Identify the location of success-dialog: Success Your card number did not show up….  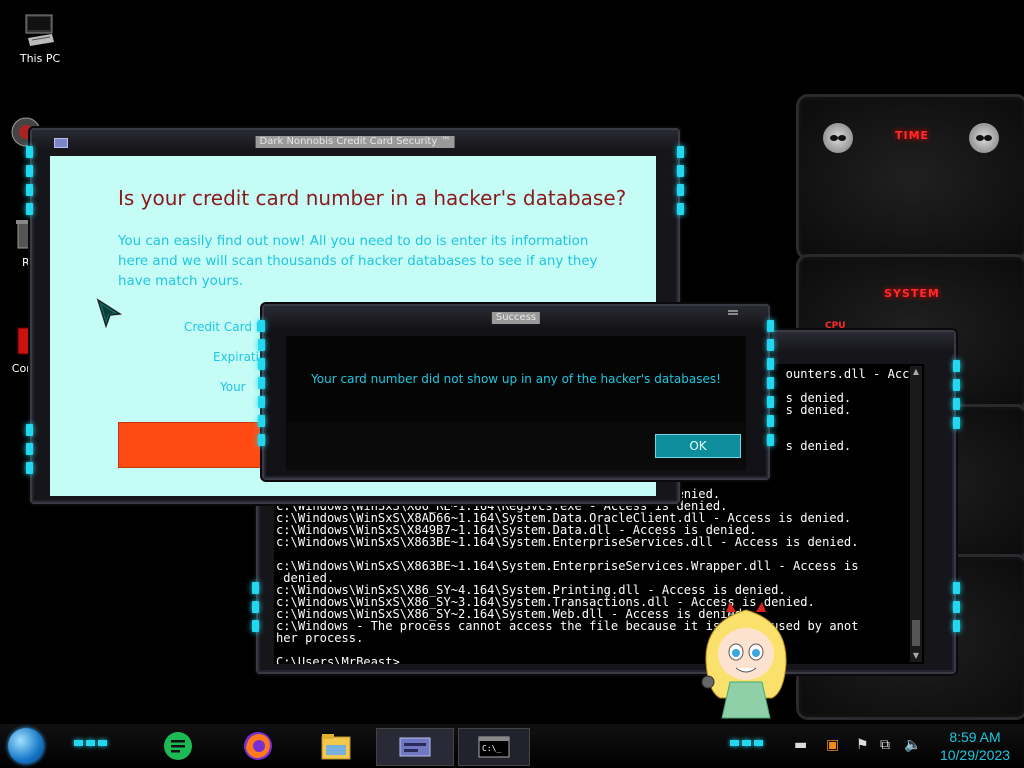
(516, 392).